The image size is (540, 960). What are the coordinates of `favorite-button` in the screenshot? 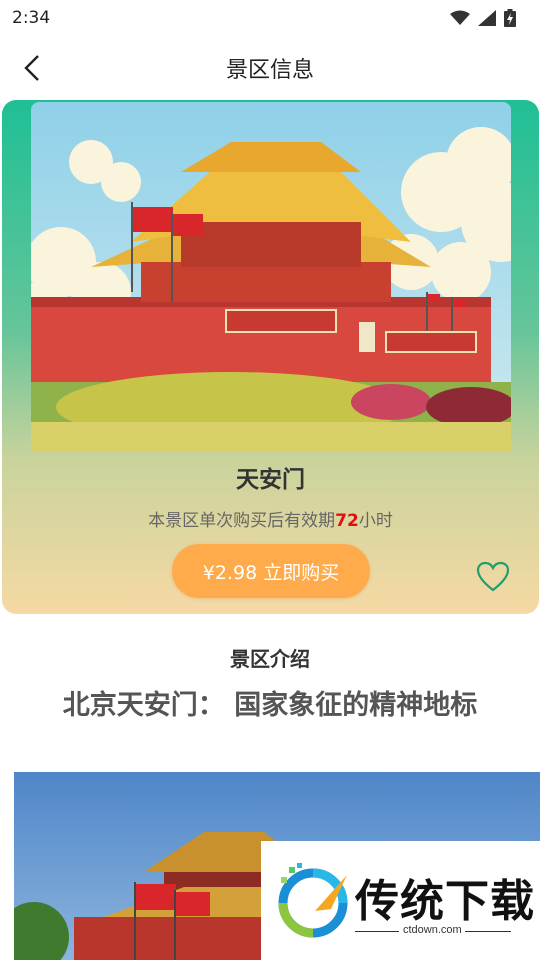 It's located at (493, 577).